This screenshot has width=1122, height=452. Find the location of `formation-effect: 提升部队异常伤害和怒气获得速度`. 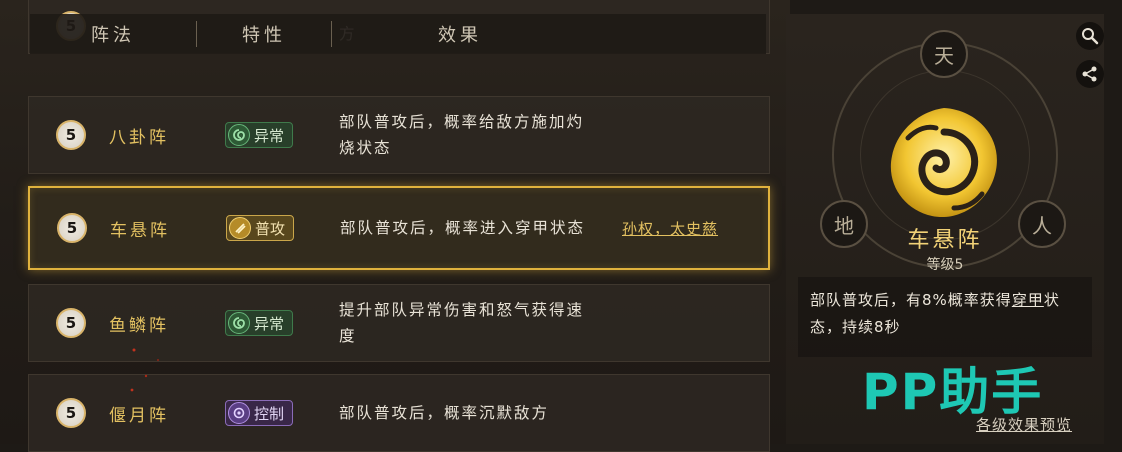

formation-effect: 提升部队异常伤害和怒气获得速度 is located at coordinates (462, 323).